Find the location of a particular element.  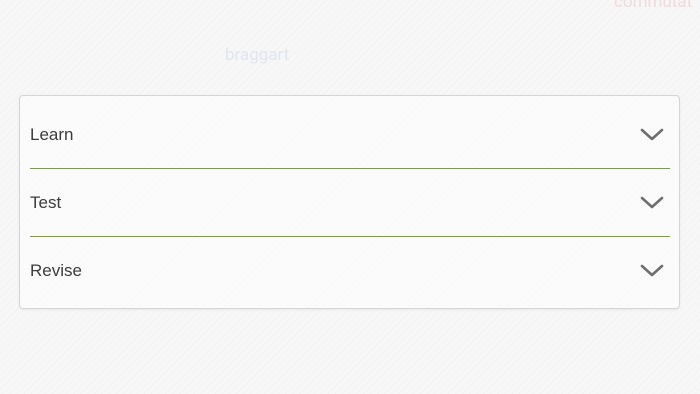

background-word: commutat is located at coordinates (653, 6).